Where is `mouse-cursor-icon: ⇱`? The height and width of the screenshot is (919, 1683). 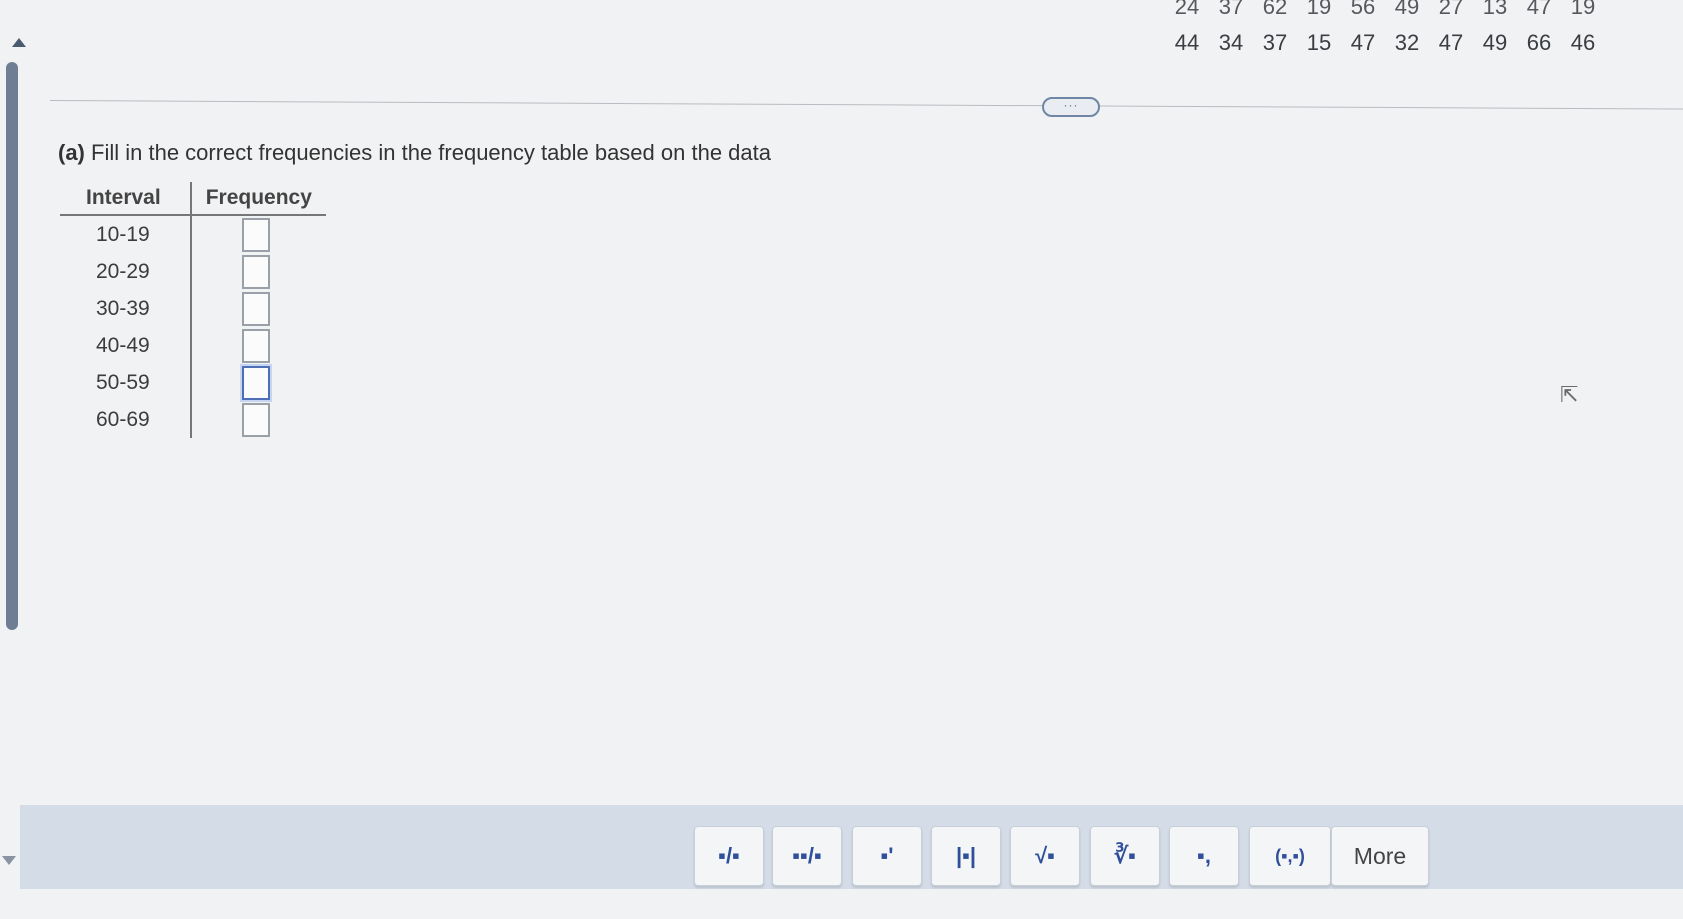 mouse-cursor-icon: ⇱ is located at coordinates (1569, 394).